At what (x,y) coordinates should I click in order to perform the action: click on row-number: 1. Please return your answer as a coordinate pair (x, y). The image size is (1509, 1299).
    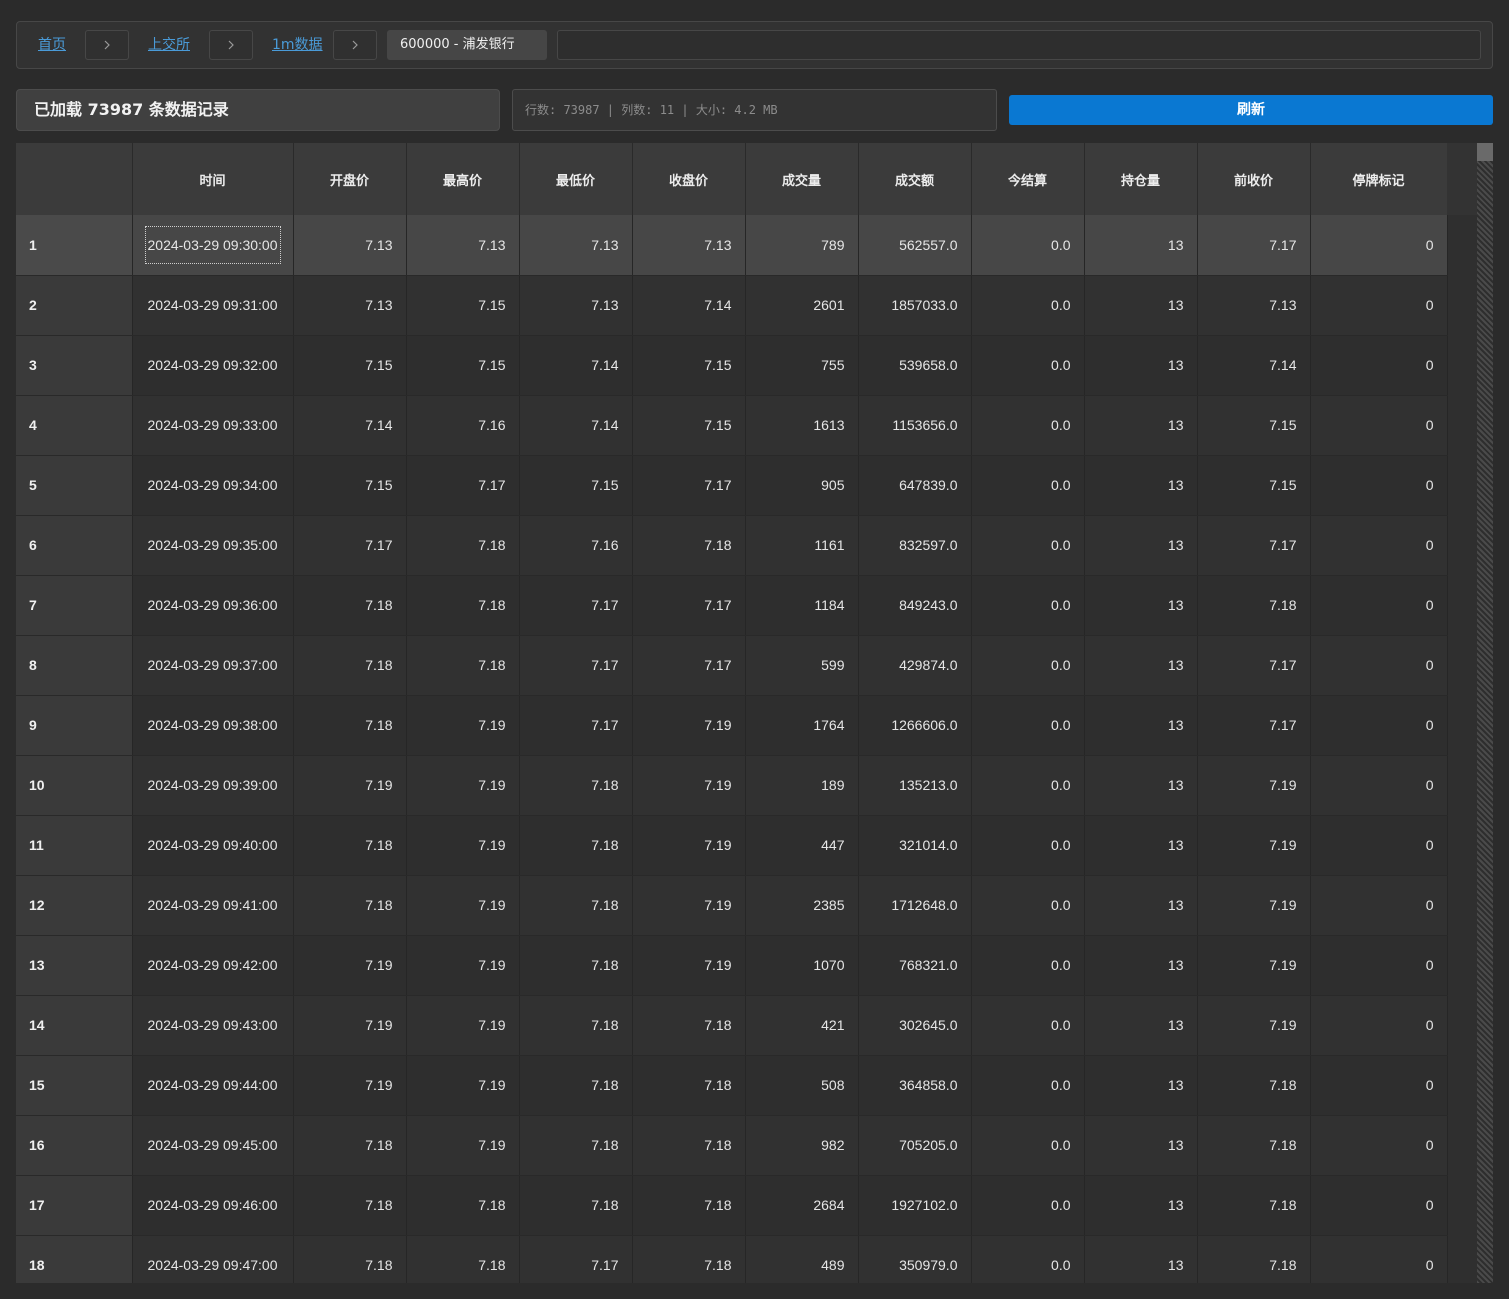
    Looking at the image, I should click on (74, 245).